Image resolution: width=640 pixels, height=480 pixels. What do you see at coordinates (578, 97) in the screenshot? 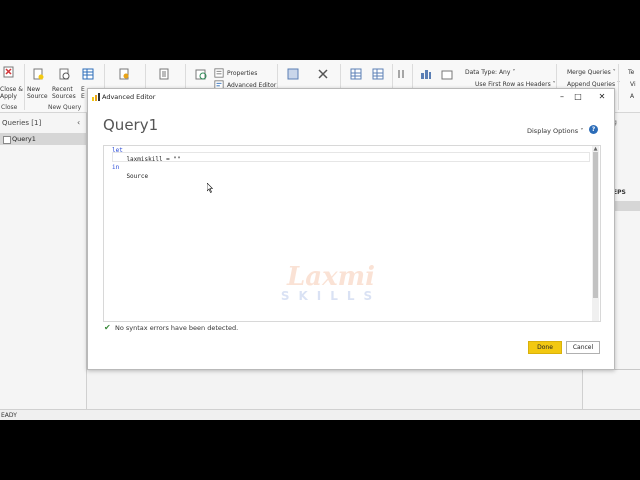
I see `maximize-icon: □` at bounding box center [578, 97].